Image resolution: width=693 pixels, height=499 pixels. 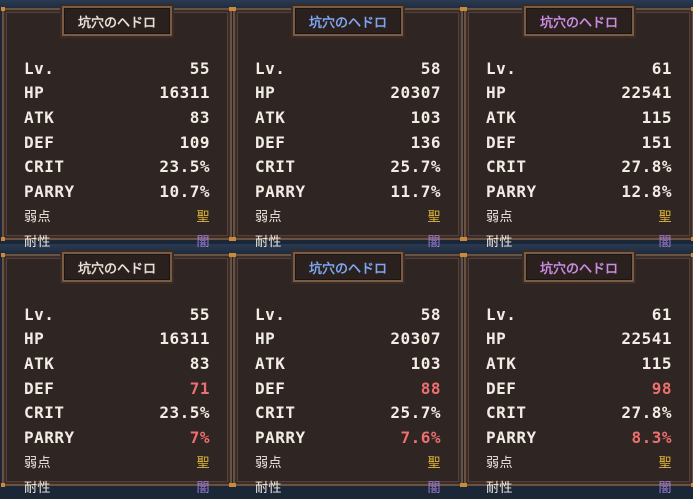 What do you see at coordinates (415, 93) in the screenshot?
I see `stat-value: 20307` at bounding box center [415, 93].